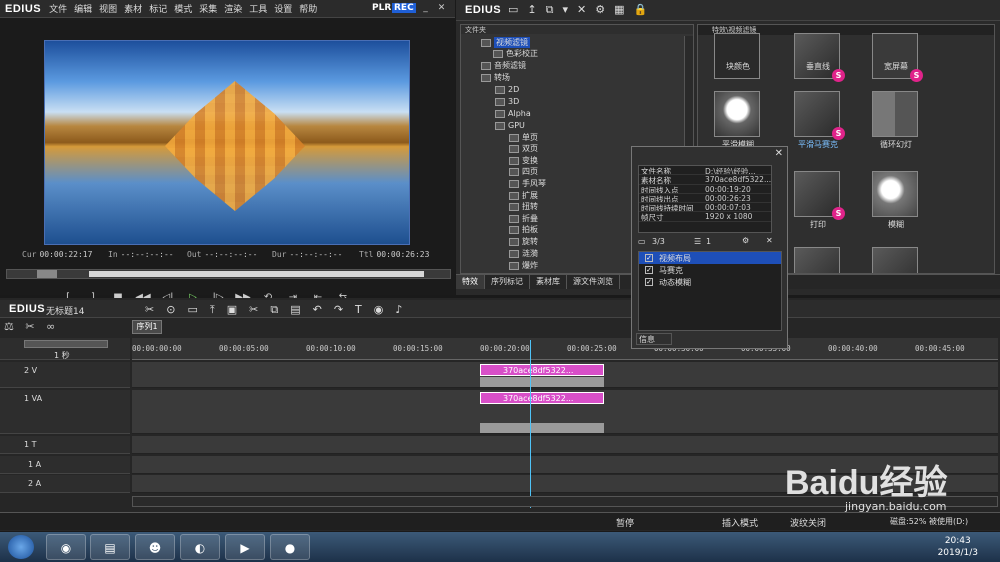 The height and width of the screenshot is (562, 1000). What do you see at coordinates (523, 229) in the screenshot?
I see `tree-item: 拍板` at bounding box center [523, 229].